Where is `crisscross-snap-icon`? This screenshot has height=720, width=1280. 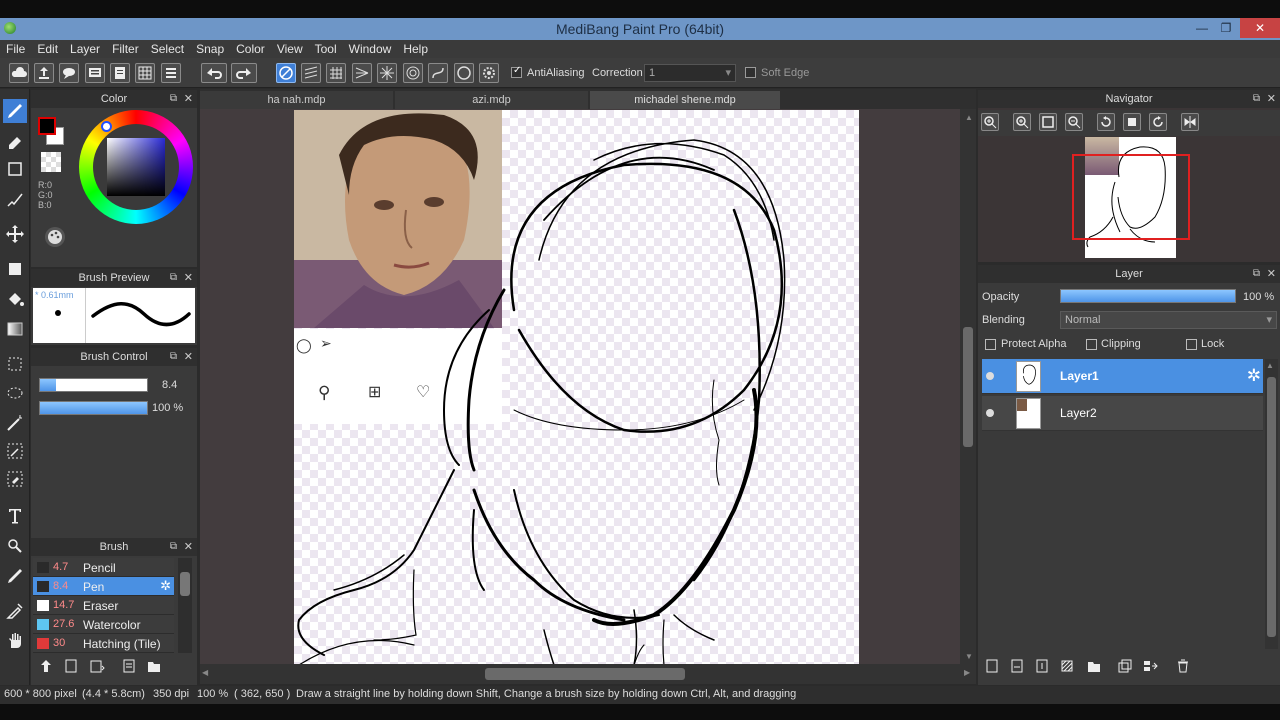 crisscross-snap-icon is located at coordinates (336, 73).